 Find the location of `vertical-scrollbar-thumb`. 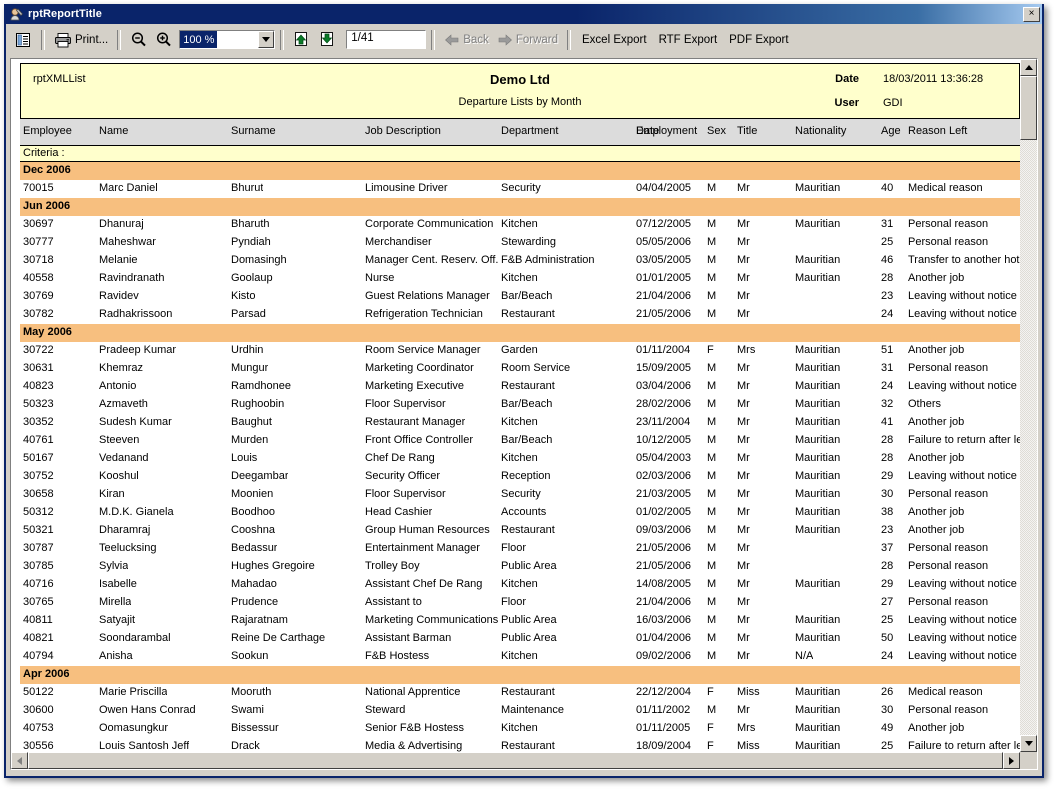

vertical-scrollbar-thumb is located at coordinates (1028, 108).